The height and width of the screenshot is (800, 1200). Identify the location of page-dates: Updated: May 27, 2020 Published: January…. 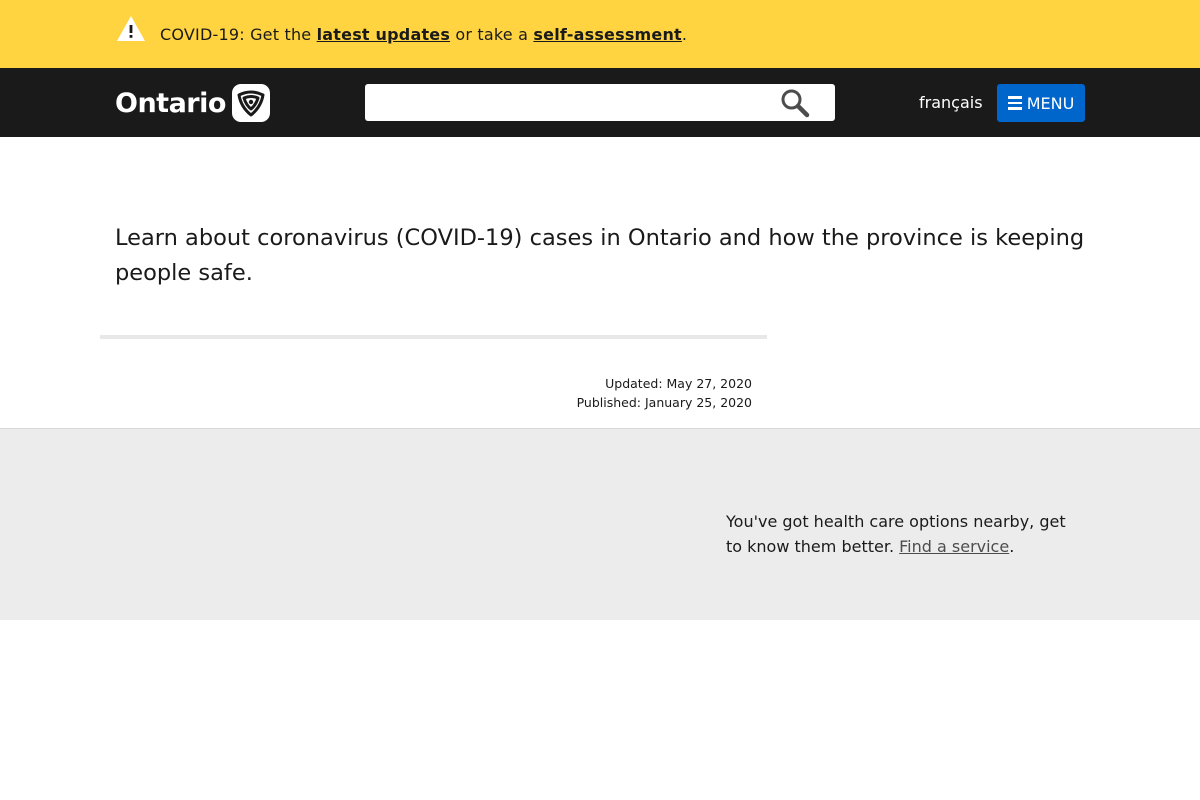
(601, 393).